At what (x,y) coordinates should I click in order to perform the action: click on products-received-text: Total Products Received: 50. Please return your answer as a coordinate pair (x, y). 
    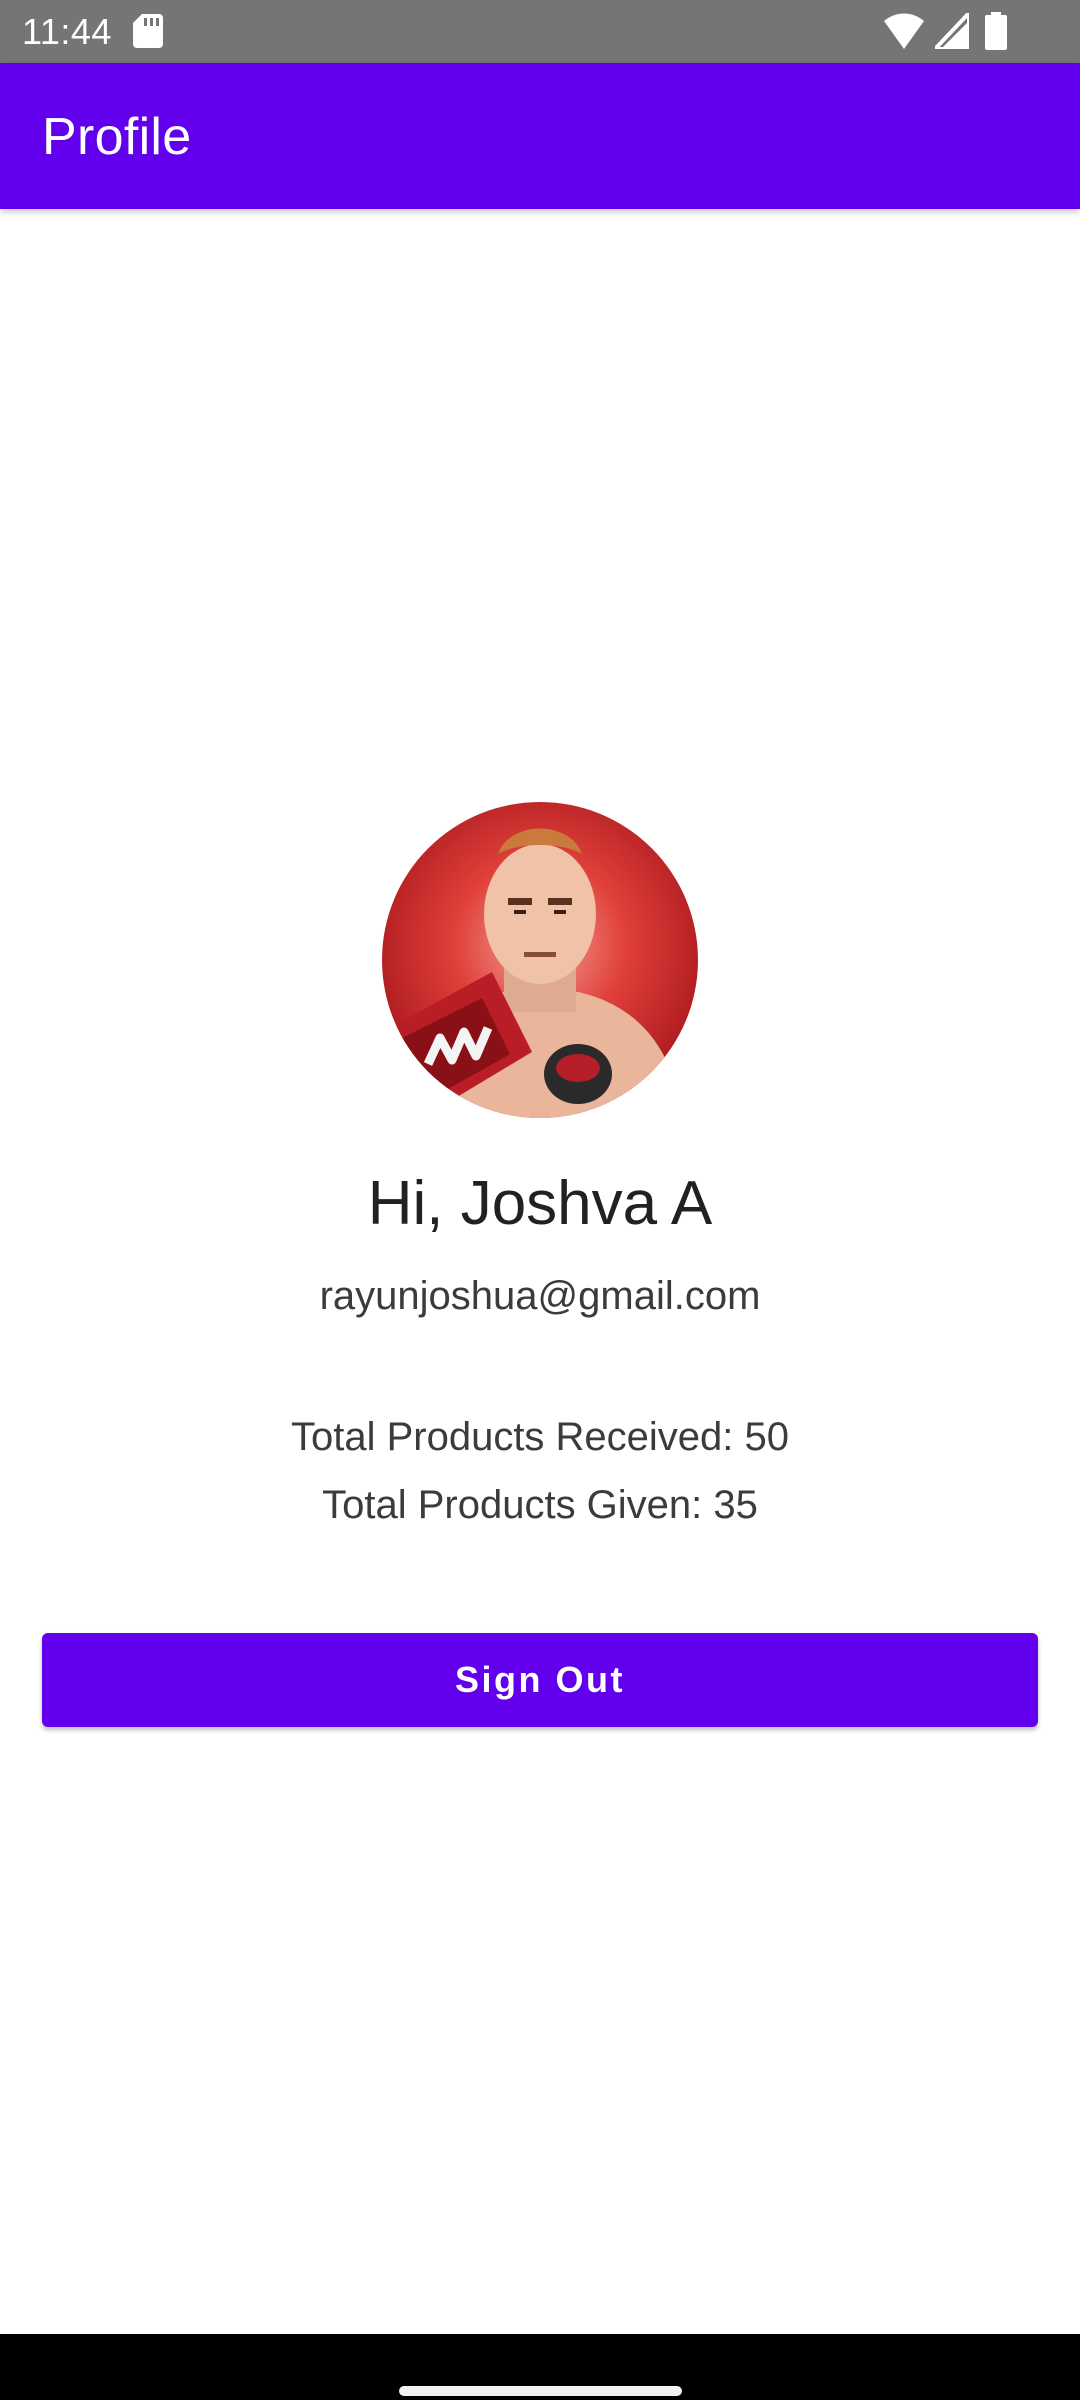
    Looking at the image, I should click on (540, 1437).